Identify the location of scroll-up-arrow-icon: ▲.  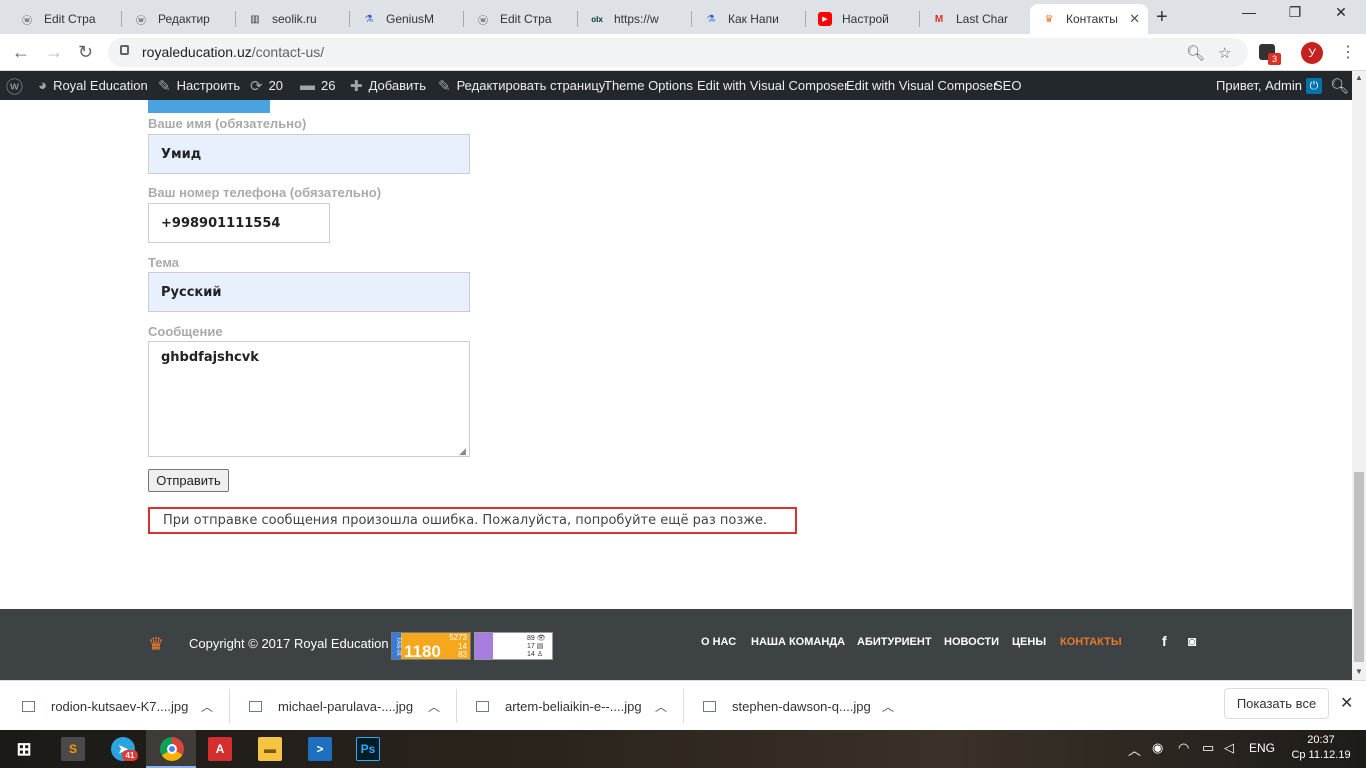
(1359, 77).